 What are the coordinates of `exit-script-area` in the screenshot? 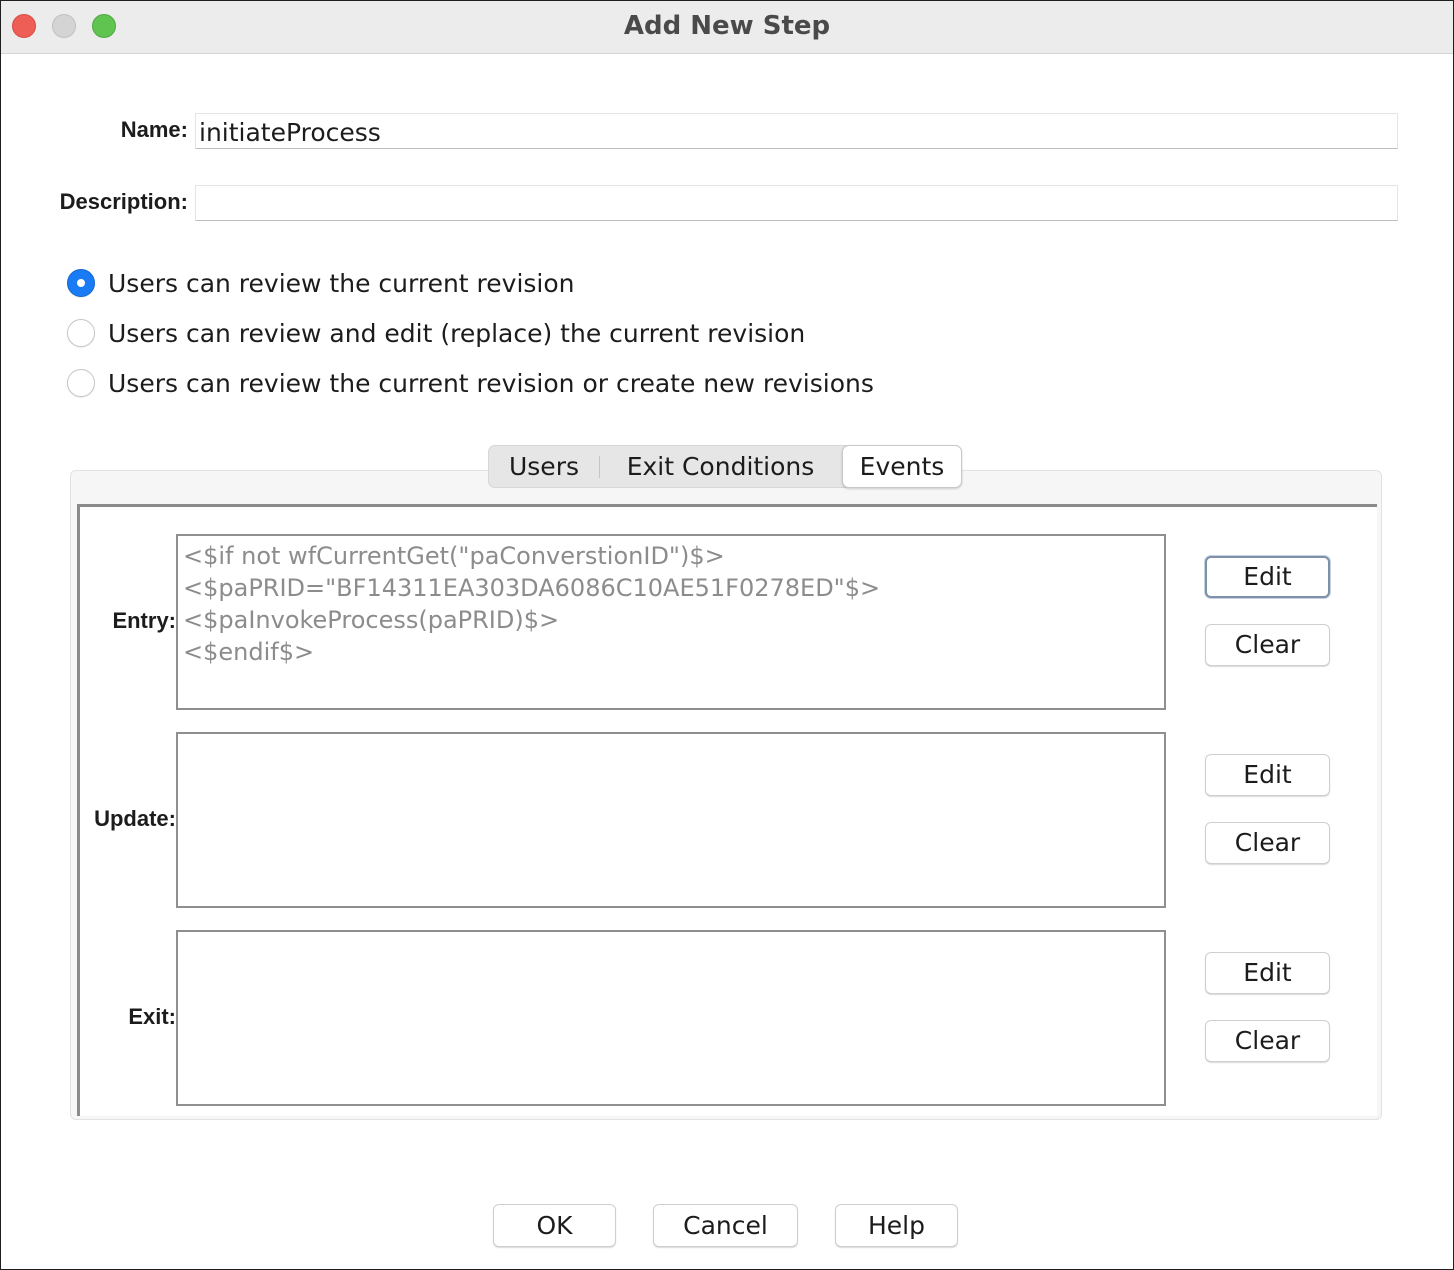 It's located at (671, 1018).